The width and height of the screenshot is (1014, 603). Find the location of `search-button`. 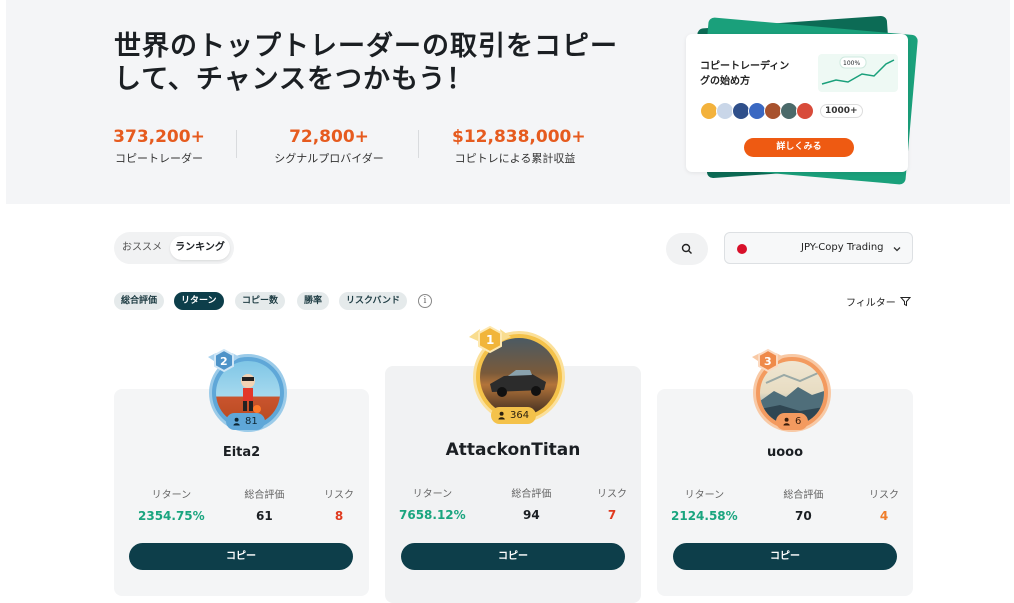

search-button is located at coordinates (687, 249).